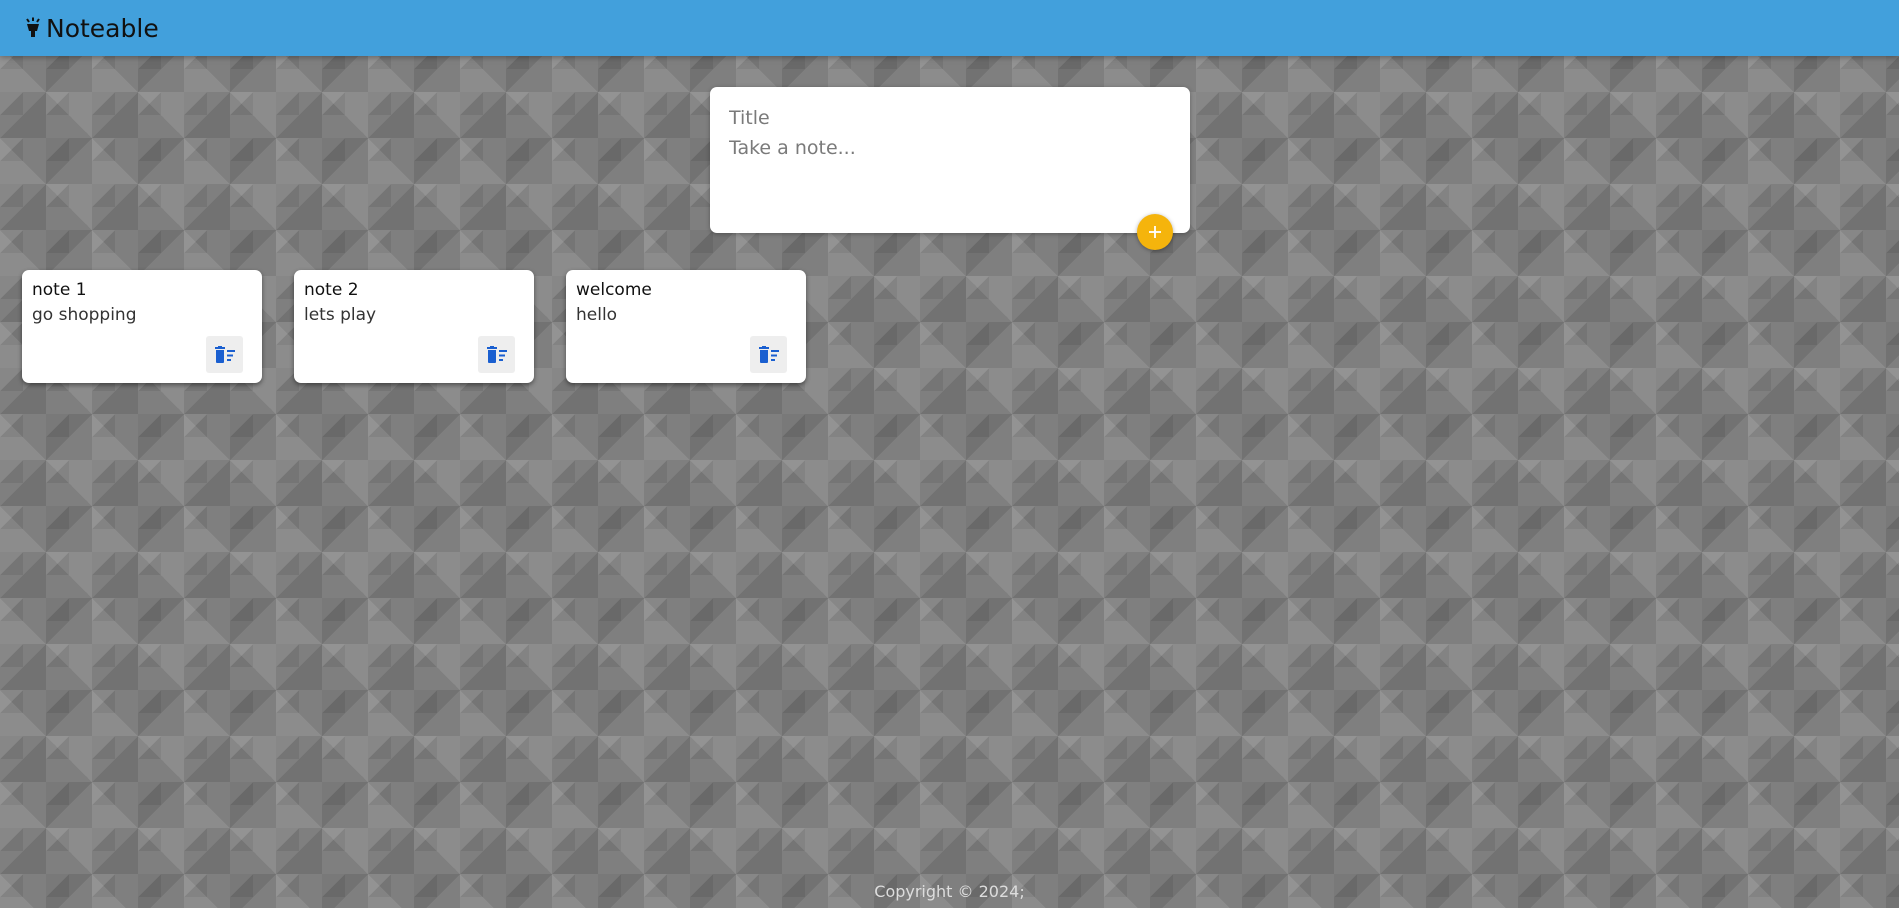 The height and width of the screenshot is (908, 1899). What do you see at coordinates (950, 118) in the screenshot?
I see `note-title-input` at bounding box center [950, 118].